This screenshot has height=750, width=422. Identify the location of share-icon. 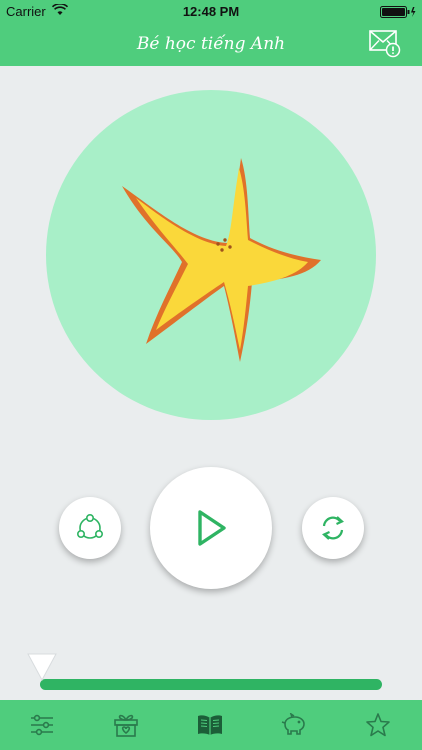
(89, 526).